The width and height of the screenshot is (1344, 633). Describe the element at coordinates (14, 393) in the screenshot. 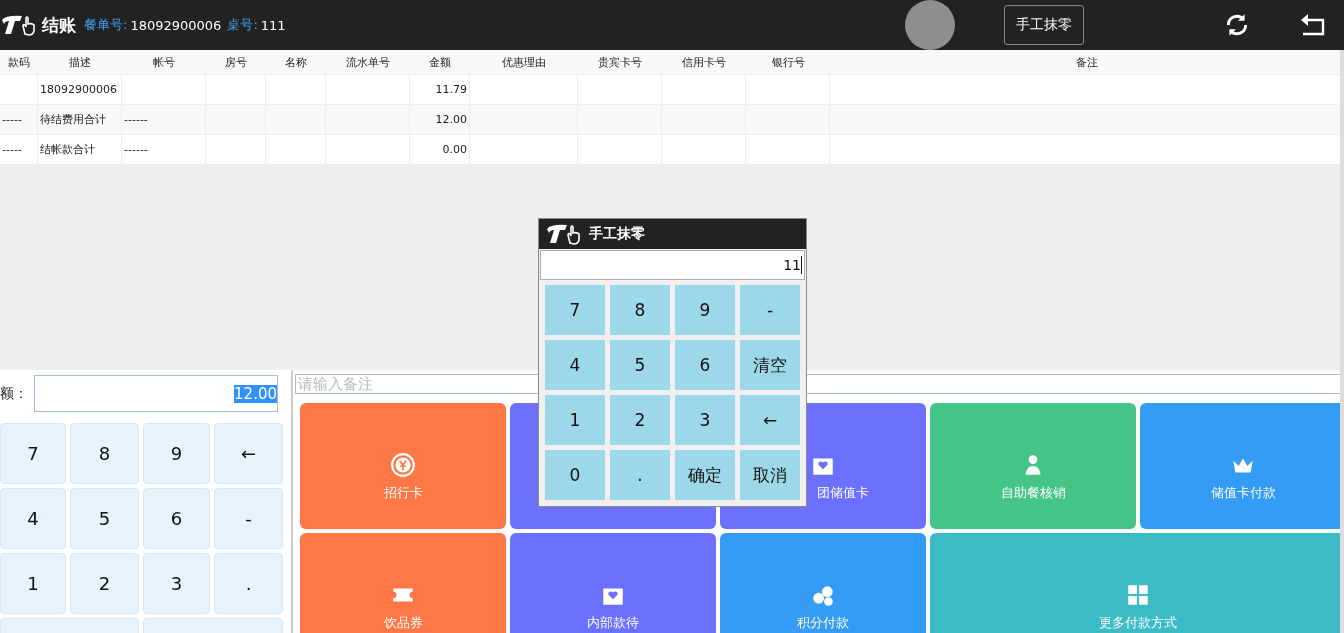

I see `amount-label: 额：` at that location.